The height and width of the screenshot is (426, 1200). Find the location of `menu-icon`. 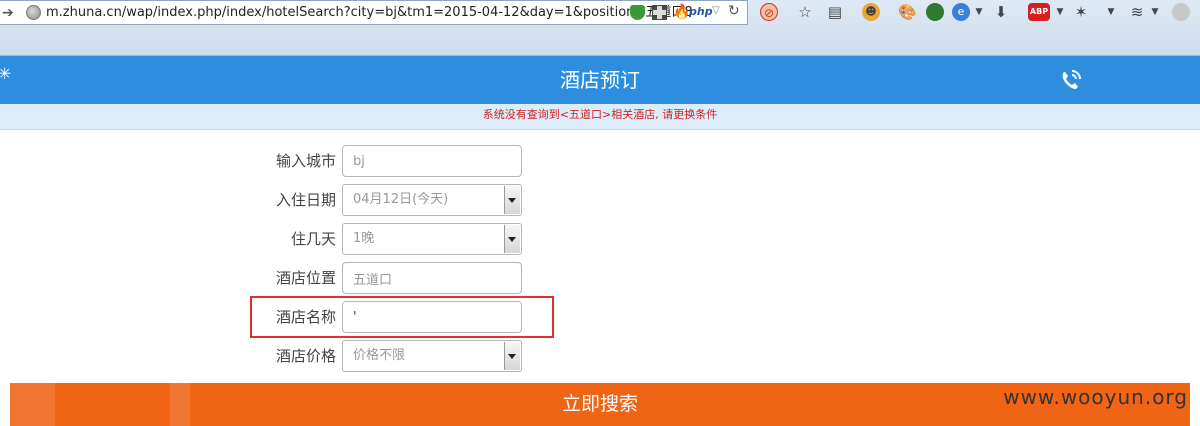

menu-icon is located at coordinates (1181, 12).